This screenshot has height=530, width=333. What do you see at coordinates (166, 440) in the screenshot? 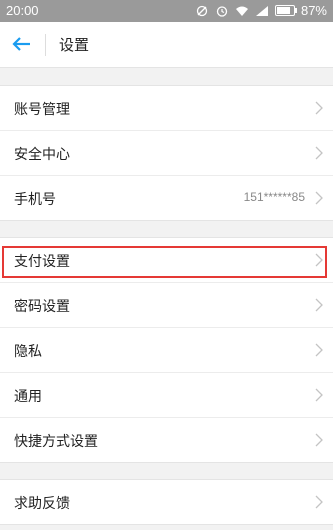
I see `settings-item-shortcut-settings: 快捷方式设置` at bounding box center [166, 440].